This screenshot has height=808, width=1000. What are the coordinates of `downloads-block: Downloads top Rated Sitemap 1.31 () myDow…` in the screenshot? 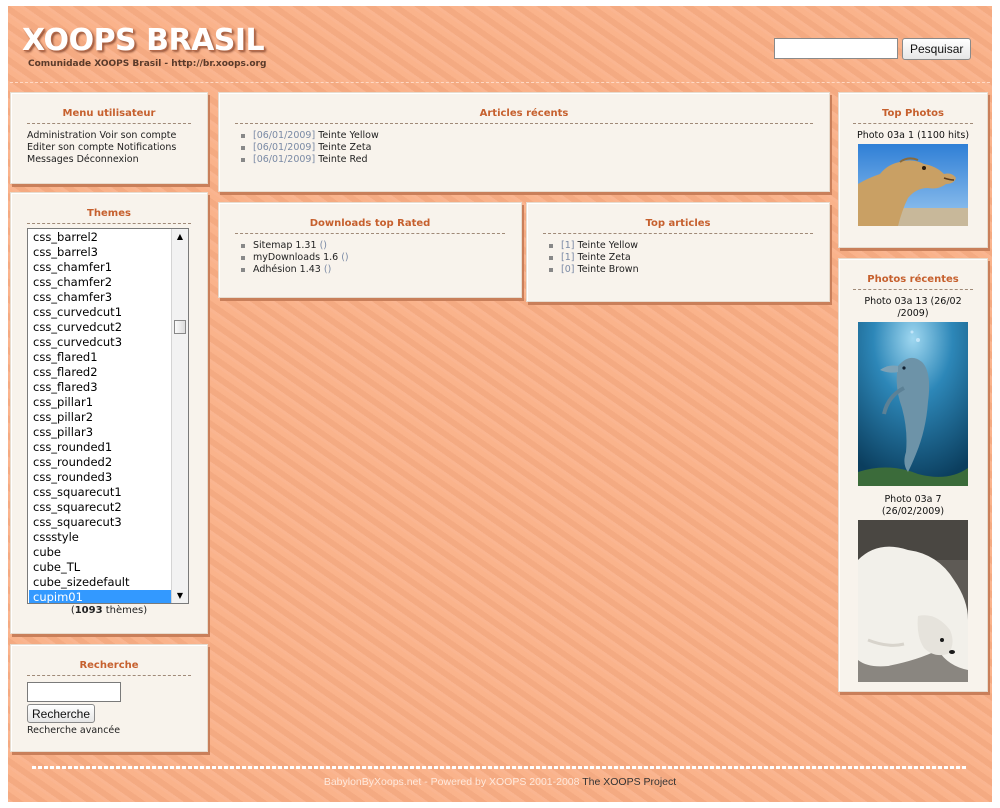 It's located at (370, 250).